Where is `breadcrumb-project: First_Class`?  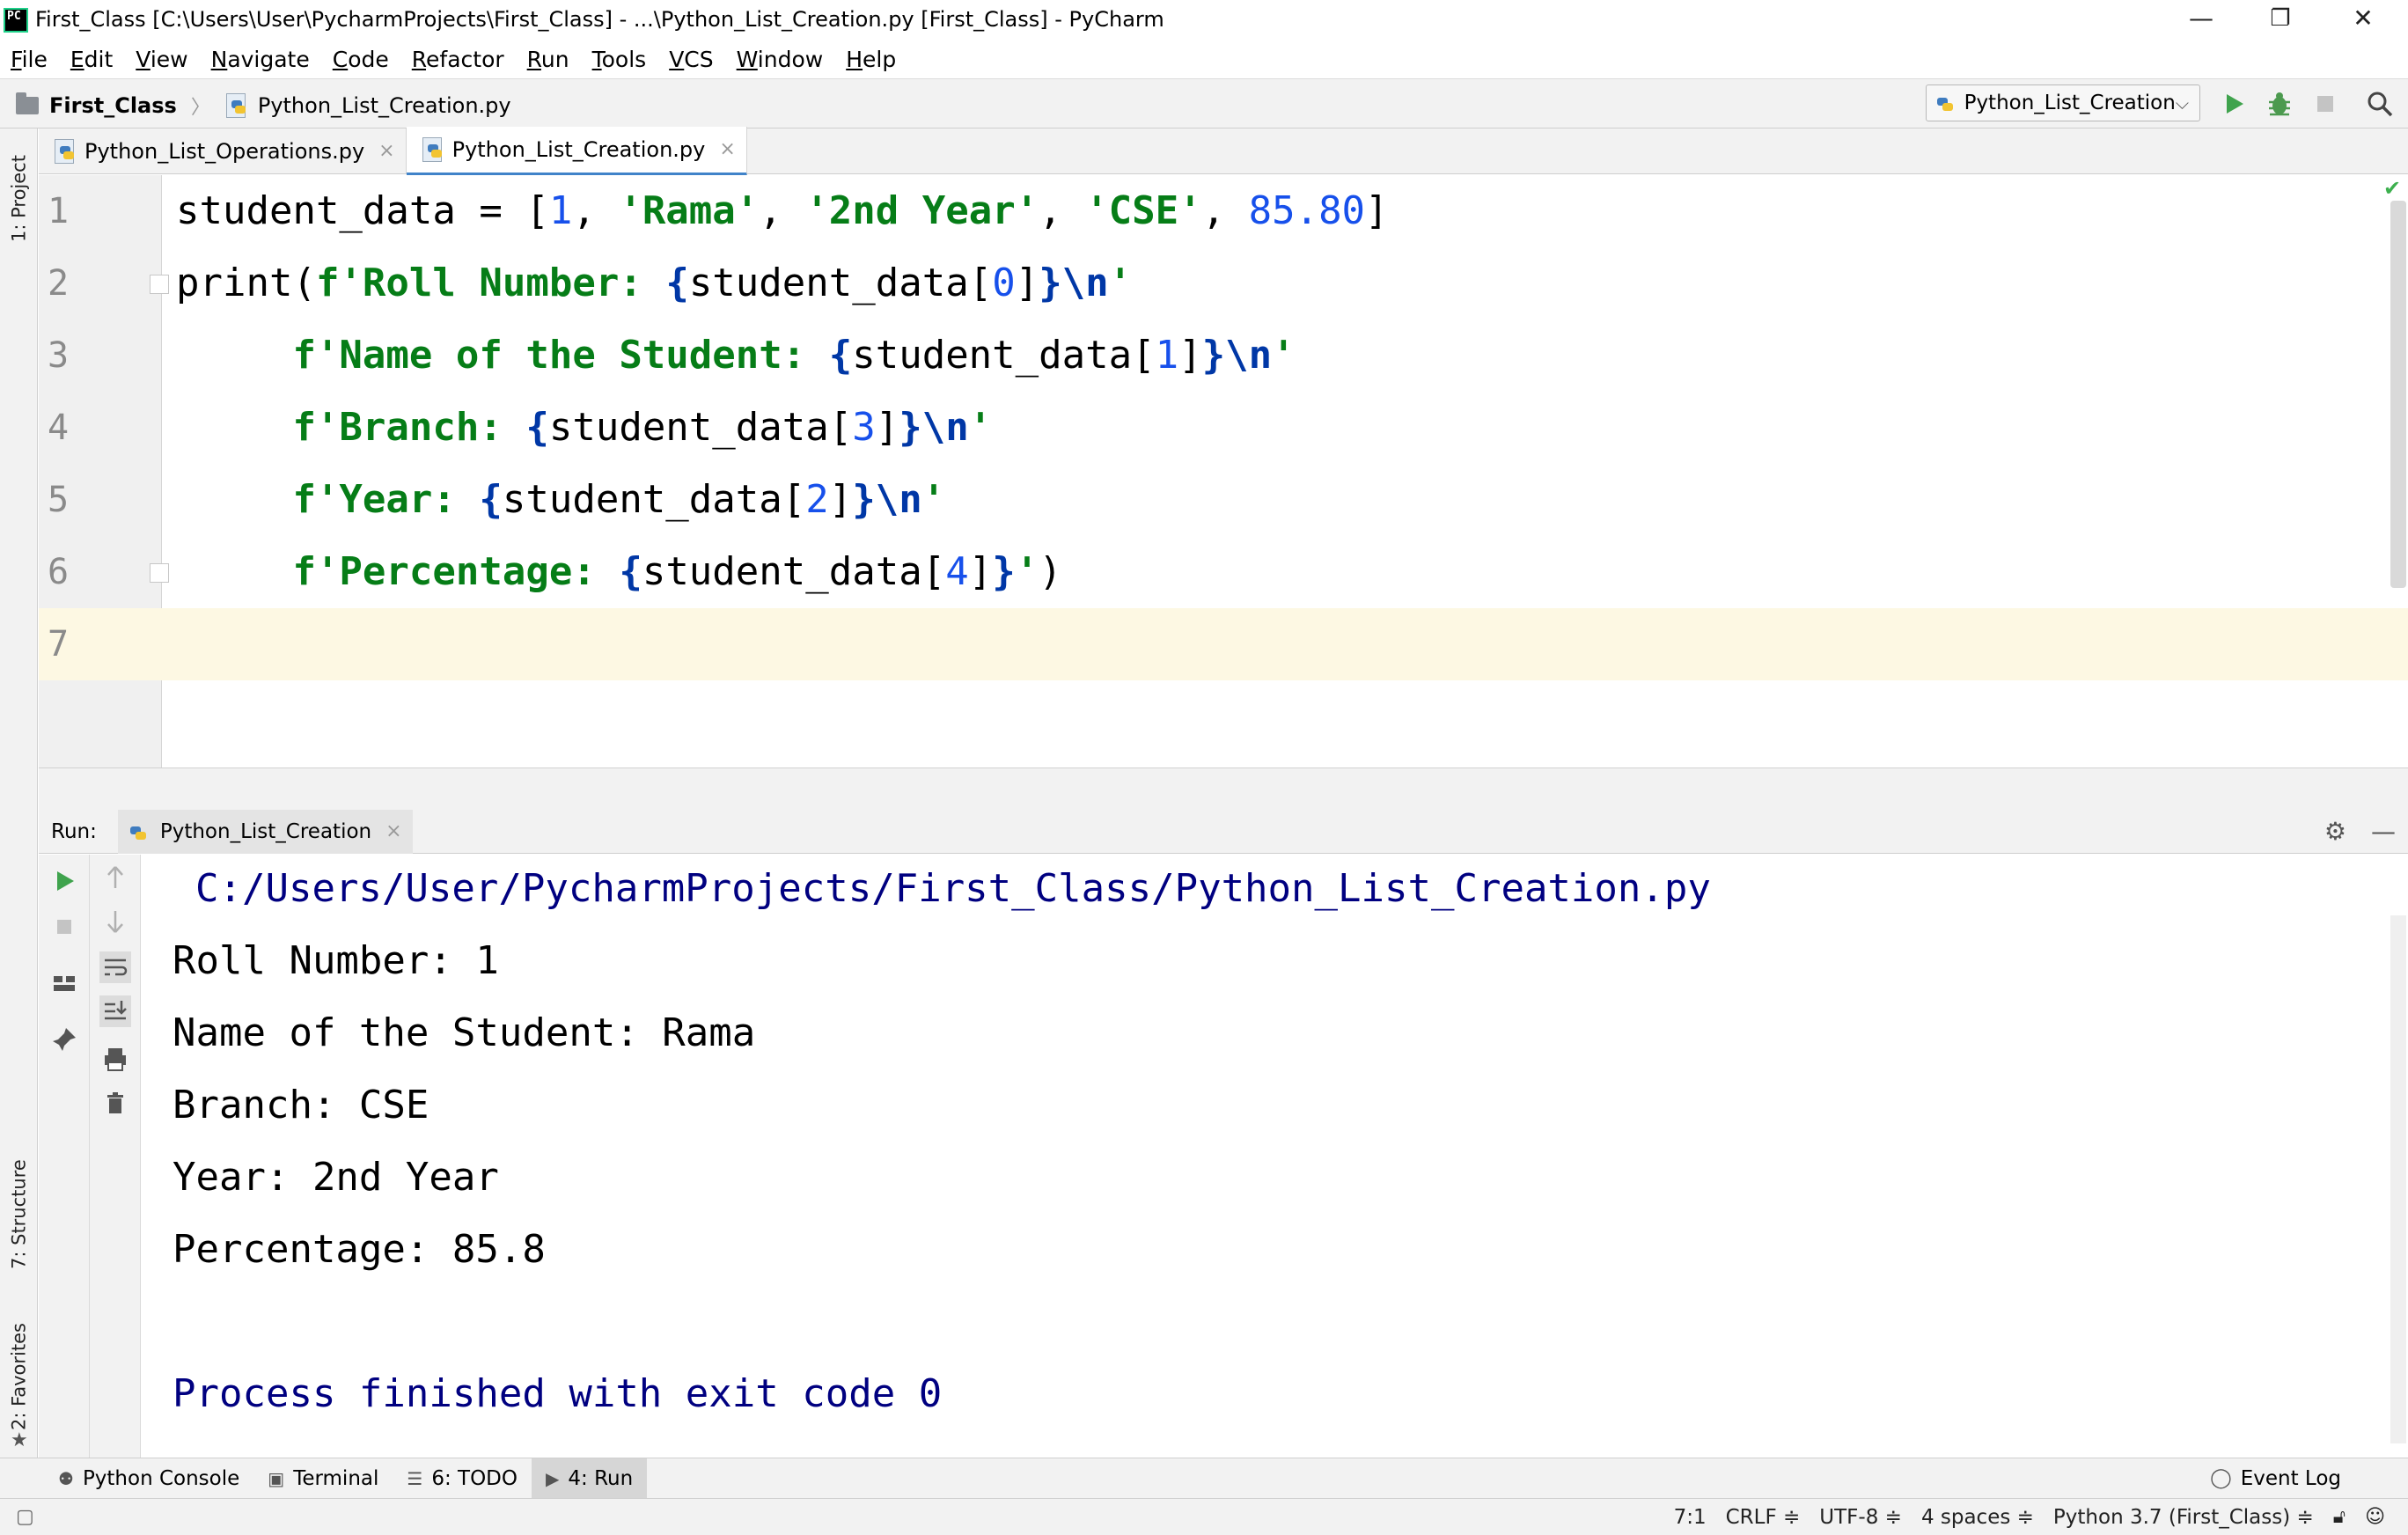
breadcrumb-project: First_Class is located at coordinates (113, 105).